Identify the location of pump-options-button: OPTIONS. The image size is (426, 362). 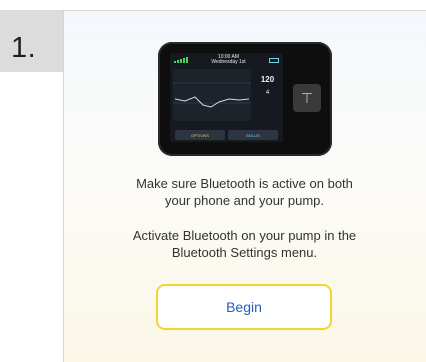
(200, 135).